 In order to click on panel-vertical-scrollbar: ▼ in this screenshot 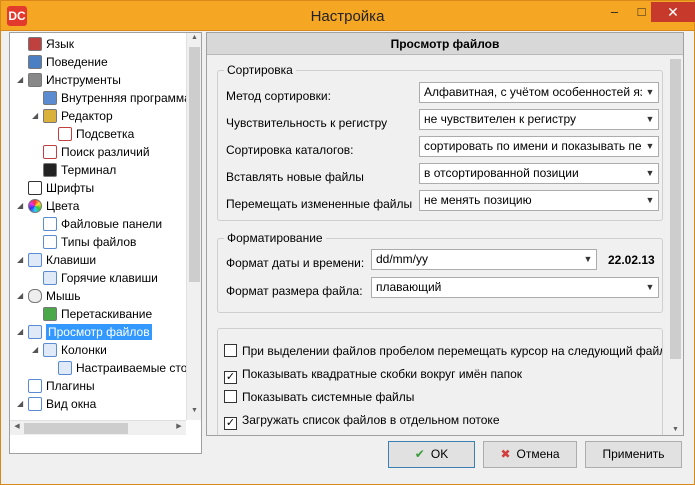, I will do `click(675, 245)`.